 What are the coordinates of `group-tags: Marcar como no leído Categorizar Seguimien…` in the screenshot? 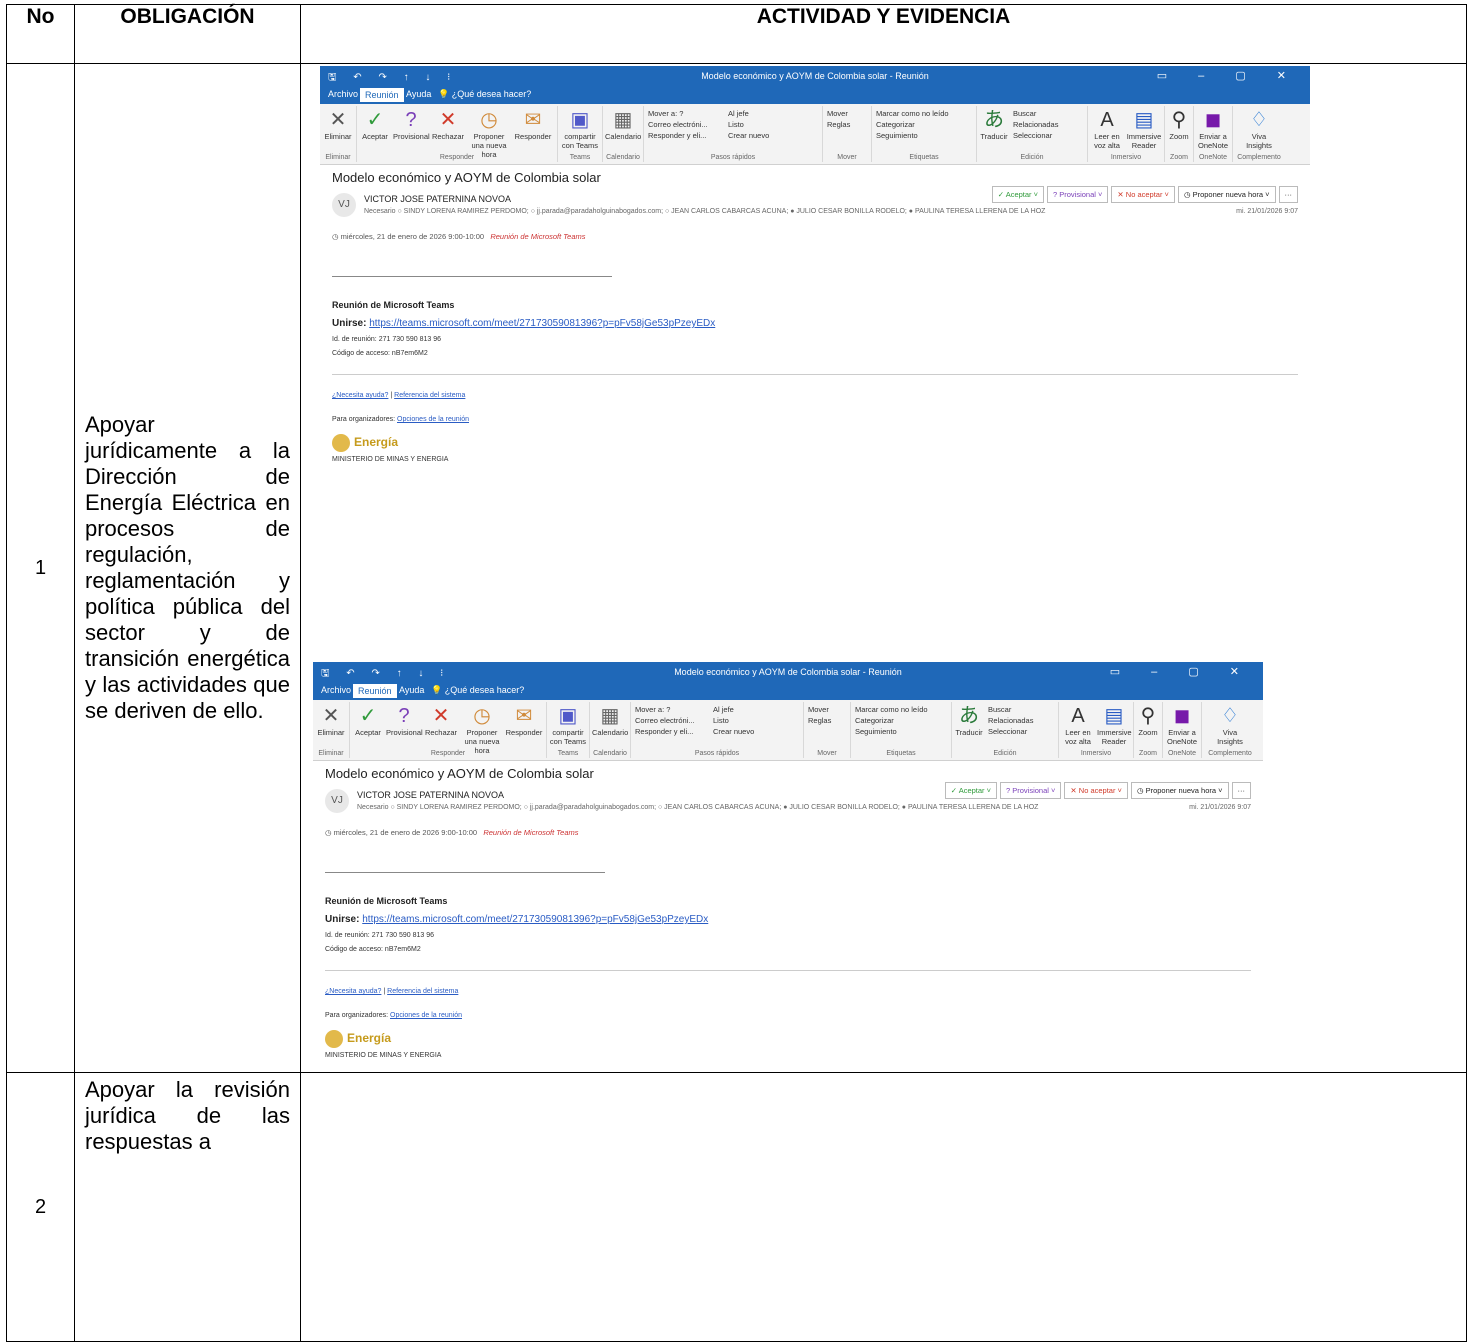 It's located at (901, 730).